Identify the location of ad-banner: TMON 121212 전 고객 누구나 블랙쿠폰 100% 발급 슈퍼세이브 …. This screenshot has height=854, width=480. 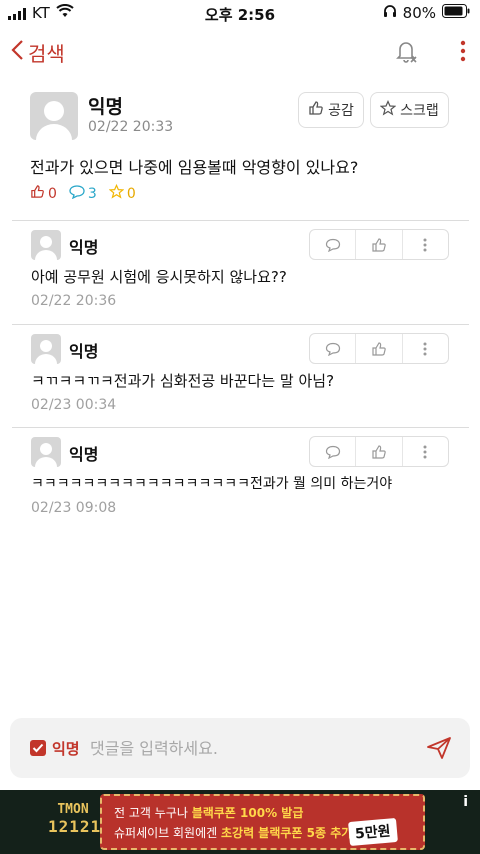
(240, 822).